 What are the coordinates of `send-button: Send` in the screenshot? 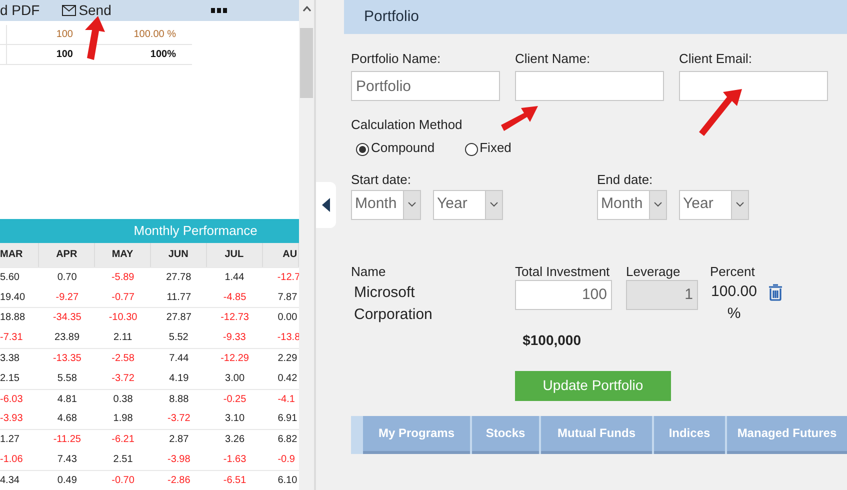 It's located at (87, 10).